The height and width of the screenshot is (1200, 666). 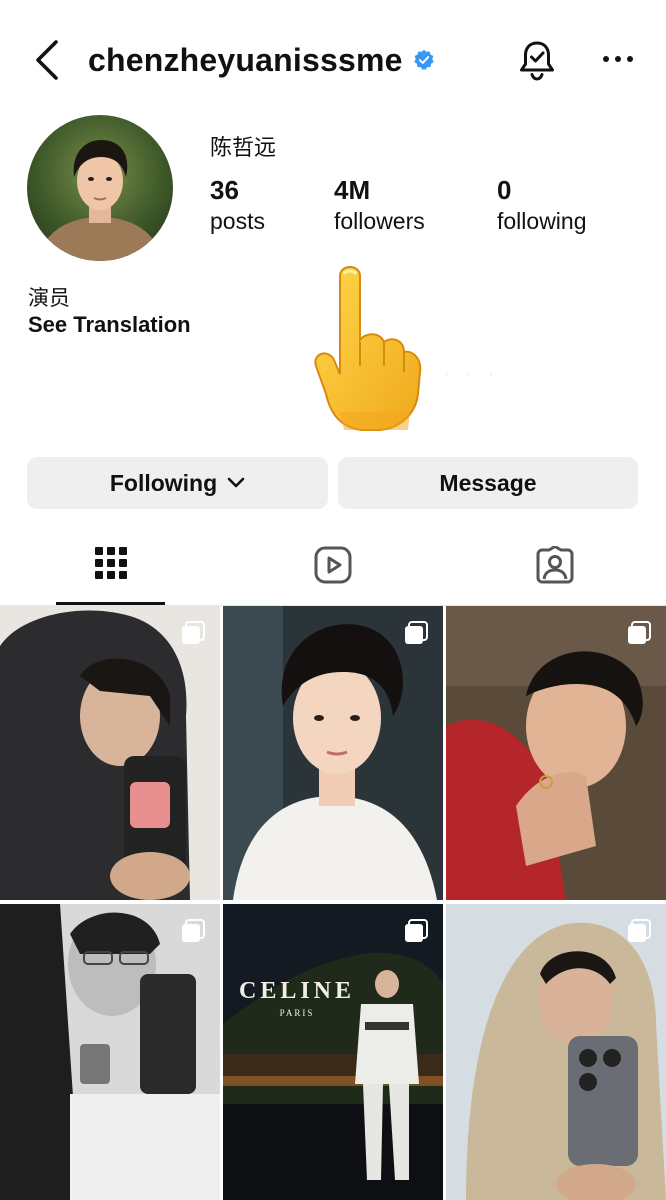 I want to click on following-button-label: Following, so click(x=163, y=482).